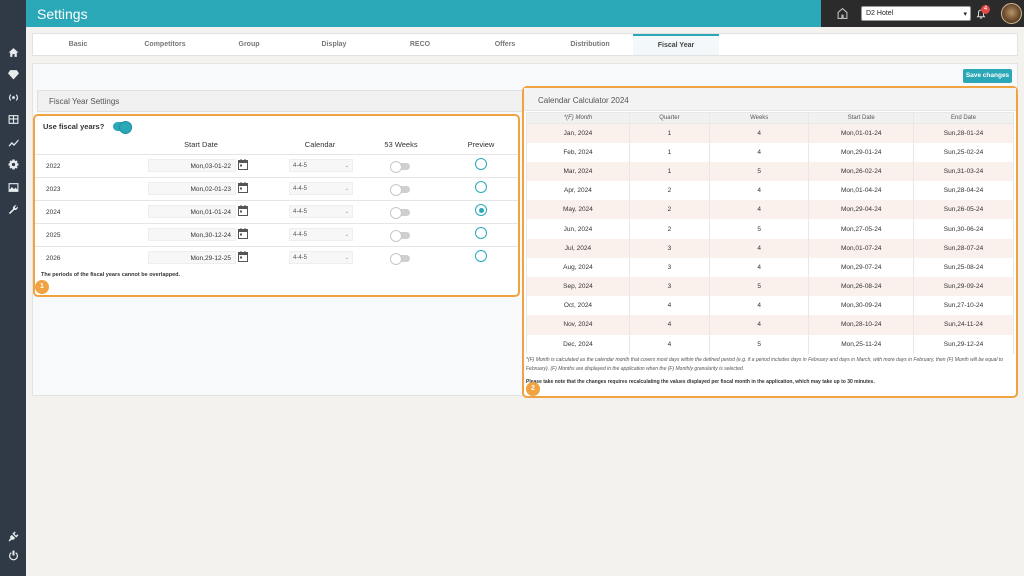 The image size is (1024, 576). What do you see at coordinates (669, 306) in the screenshot?
I see `quarter-cell: 4` at bounding box center [669, 306].